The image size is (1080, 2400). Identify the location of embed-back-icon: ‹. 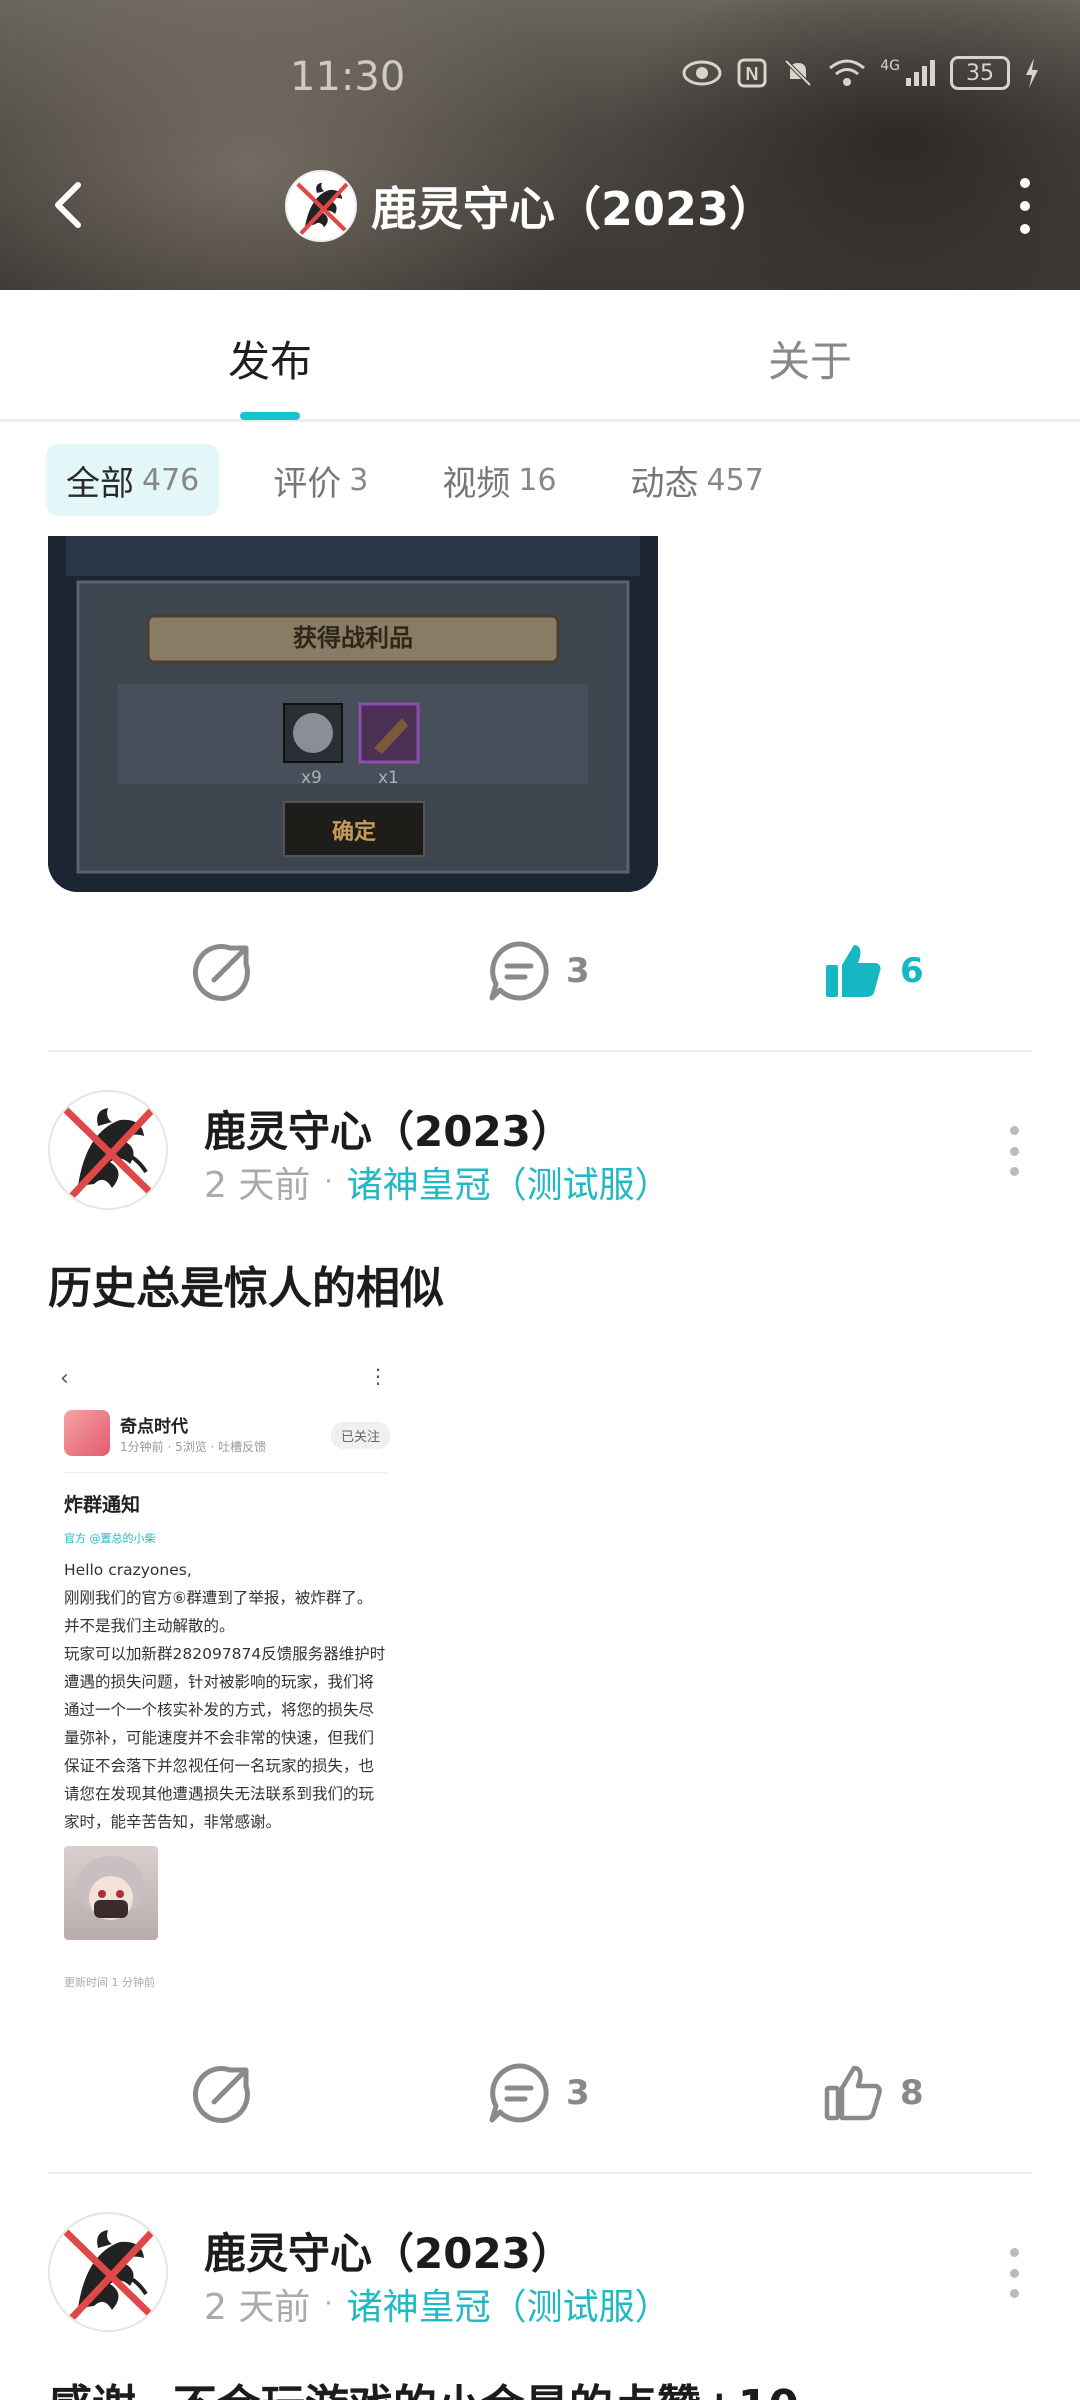
(64, 1378).